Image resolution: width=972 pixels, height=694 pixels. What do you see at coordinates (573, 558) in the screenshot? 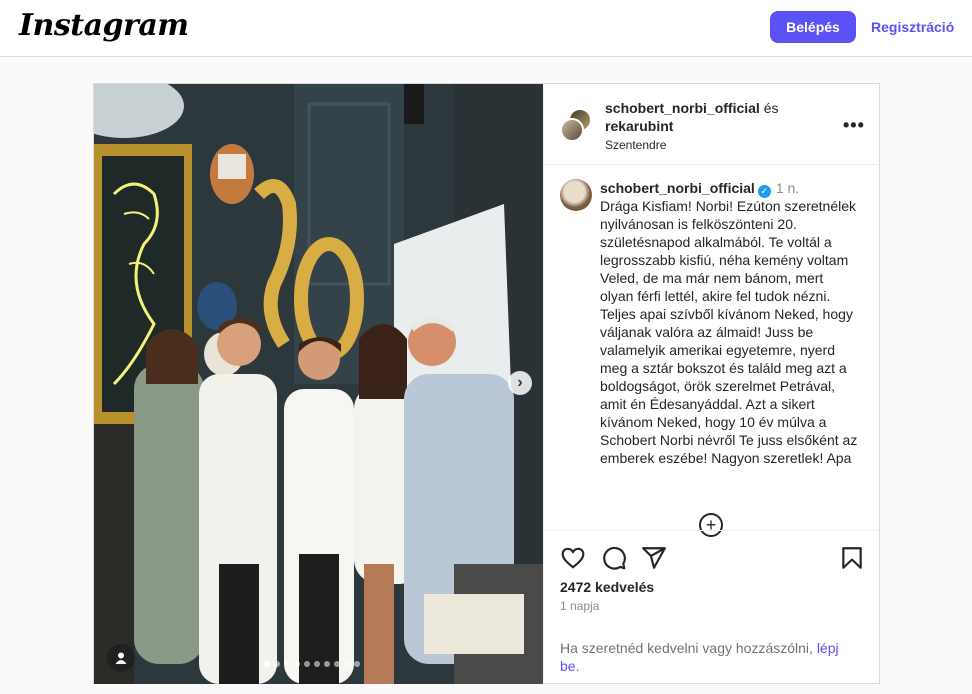
I see `heart-icon` at bounding box center [573, 558].